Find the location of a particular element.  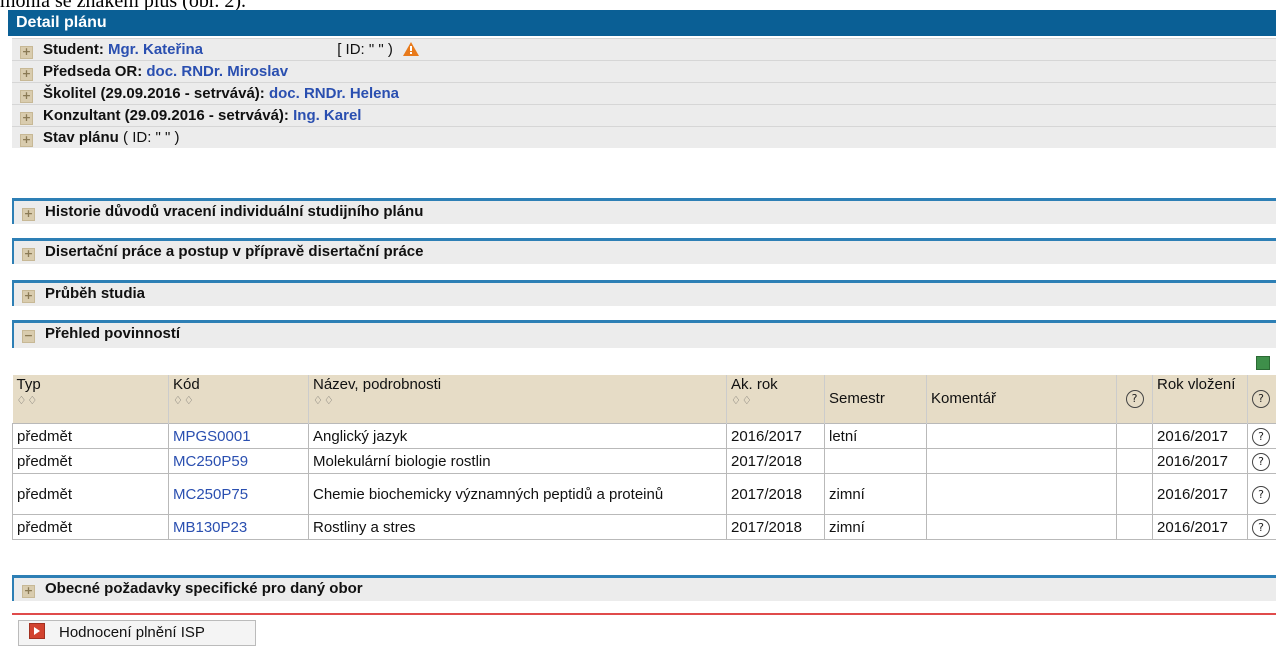

cell-nazev: Rostliny a stres is located at coordinates (517, 527).